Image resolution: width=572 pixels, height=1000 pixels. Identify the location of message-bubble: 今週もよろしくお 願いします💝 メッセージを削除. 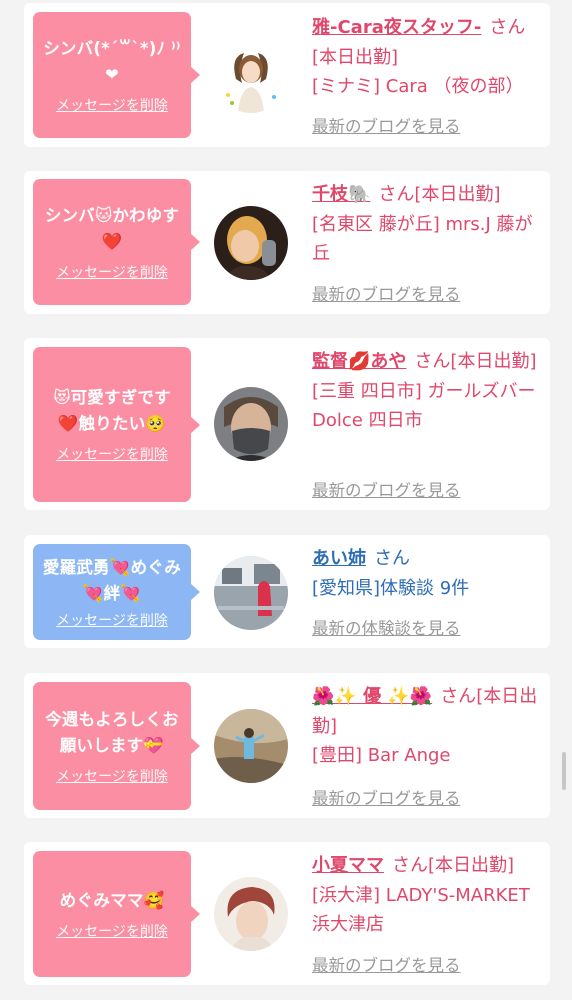
(116, 746).